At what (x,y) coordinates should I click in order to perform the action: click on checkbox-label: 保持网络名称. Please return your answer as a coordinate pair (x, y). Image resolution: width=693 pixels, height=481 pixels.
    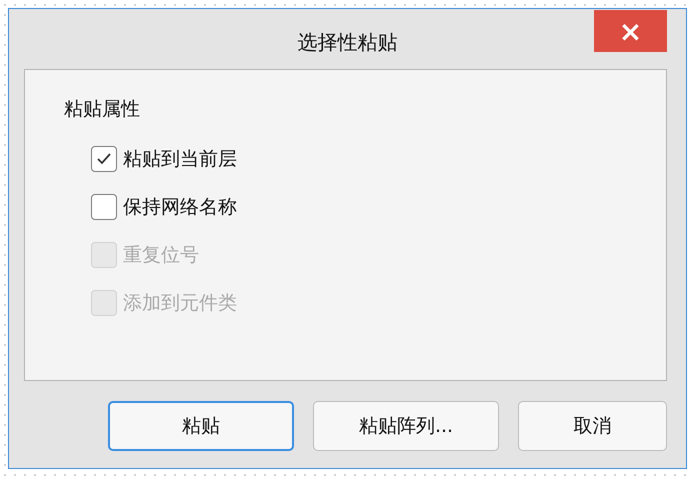
    Looking at the image, I should click on (180, 207).